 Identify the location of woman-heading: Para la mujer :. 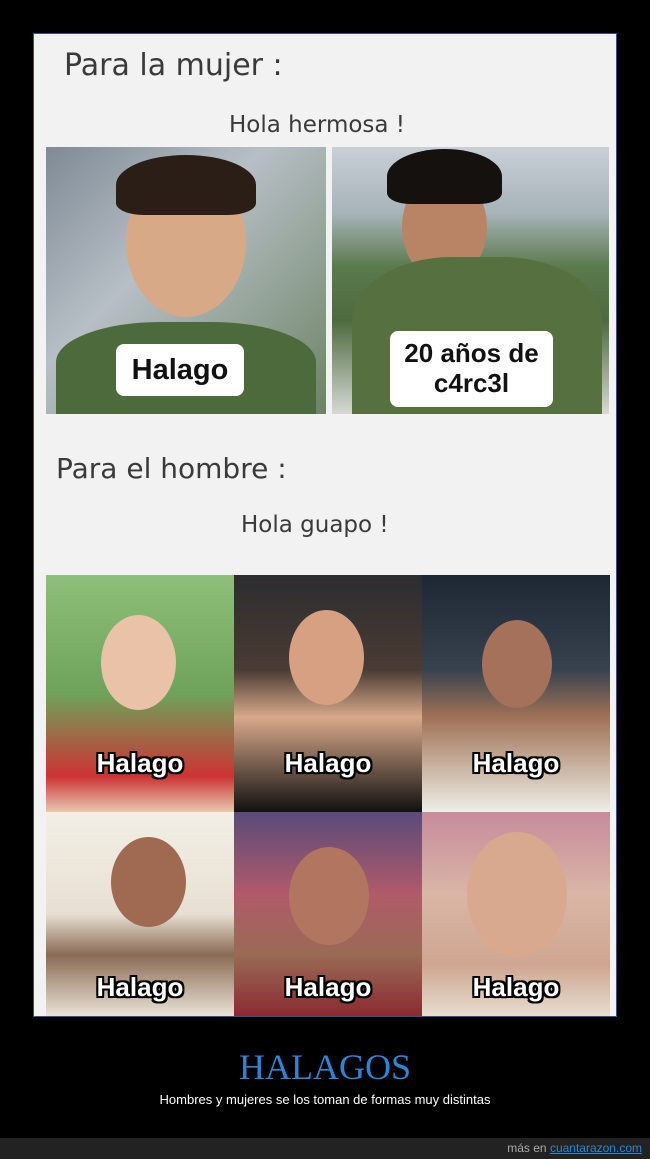
(173, 65).